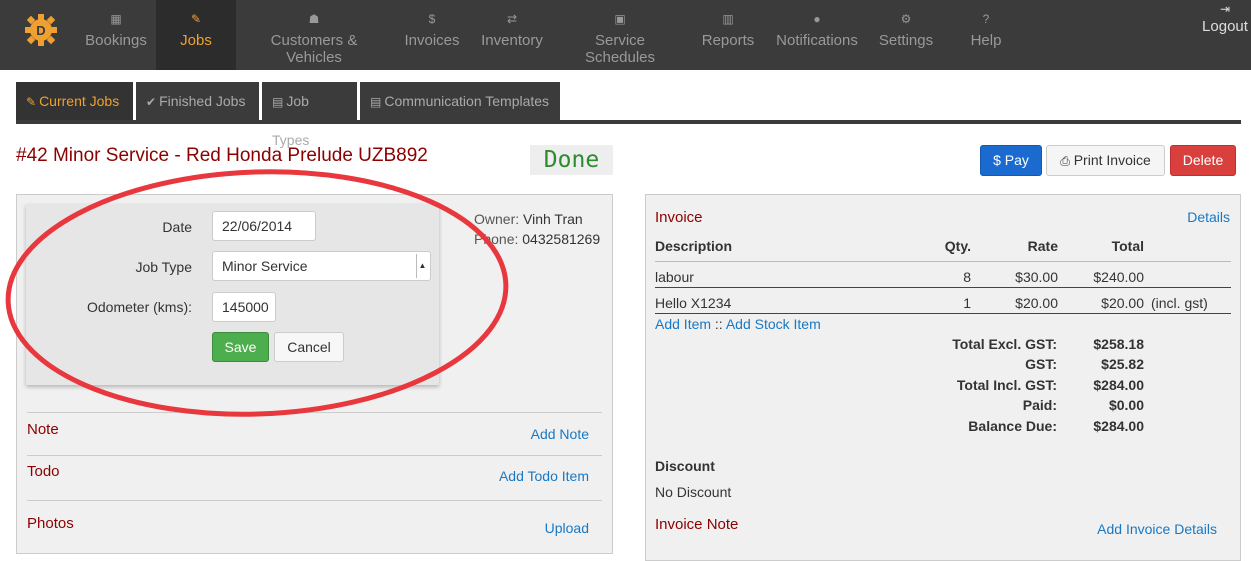 The image size is (1251, 561). What do you see at coordinates (1118, 344) in the screenshot?
I see `total-excl-gst-value: $258.18` at bounding box center [1118, 344].